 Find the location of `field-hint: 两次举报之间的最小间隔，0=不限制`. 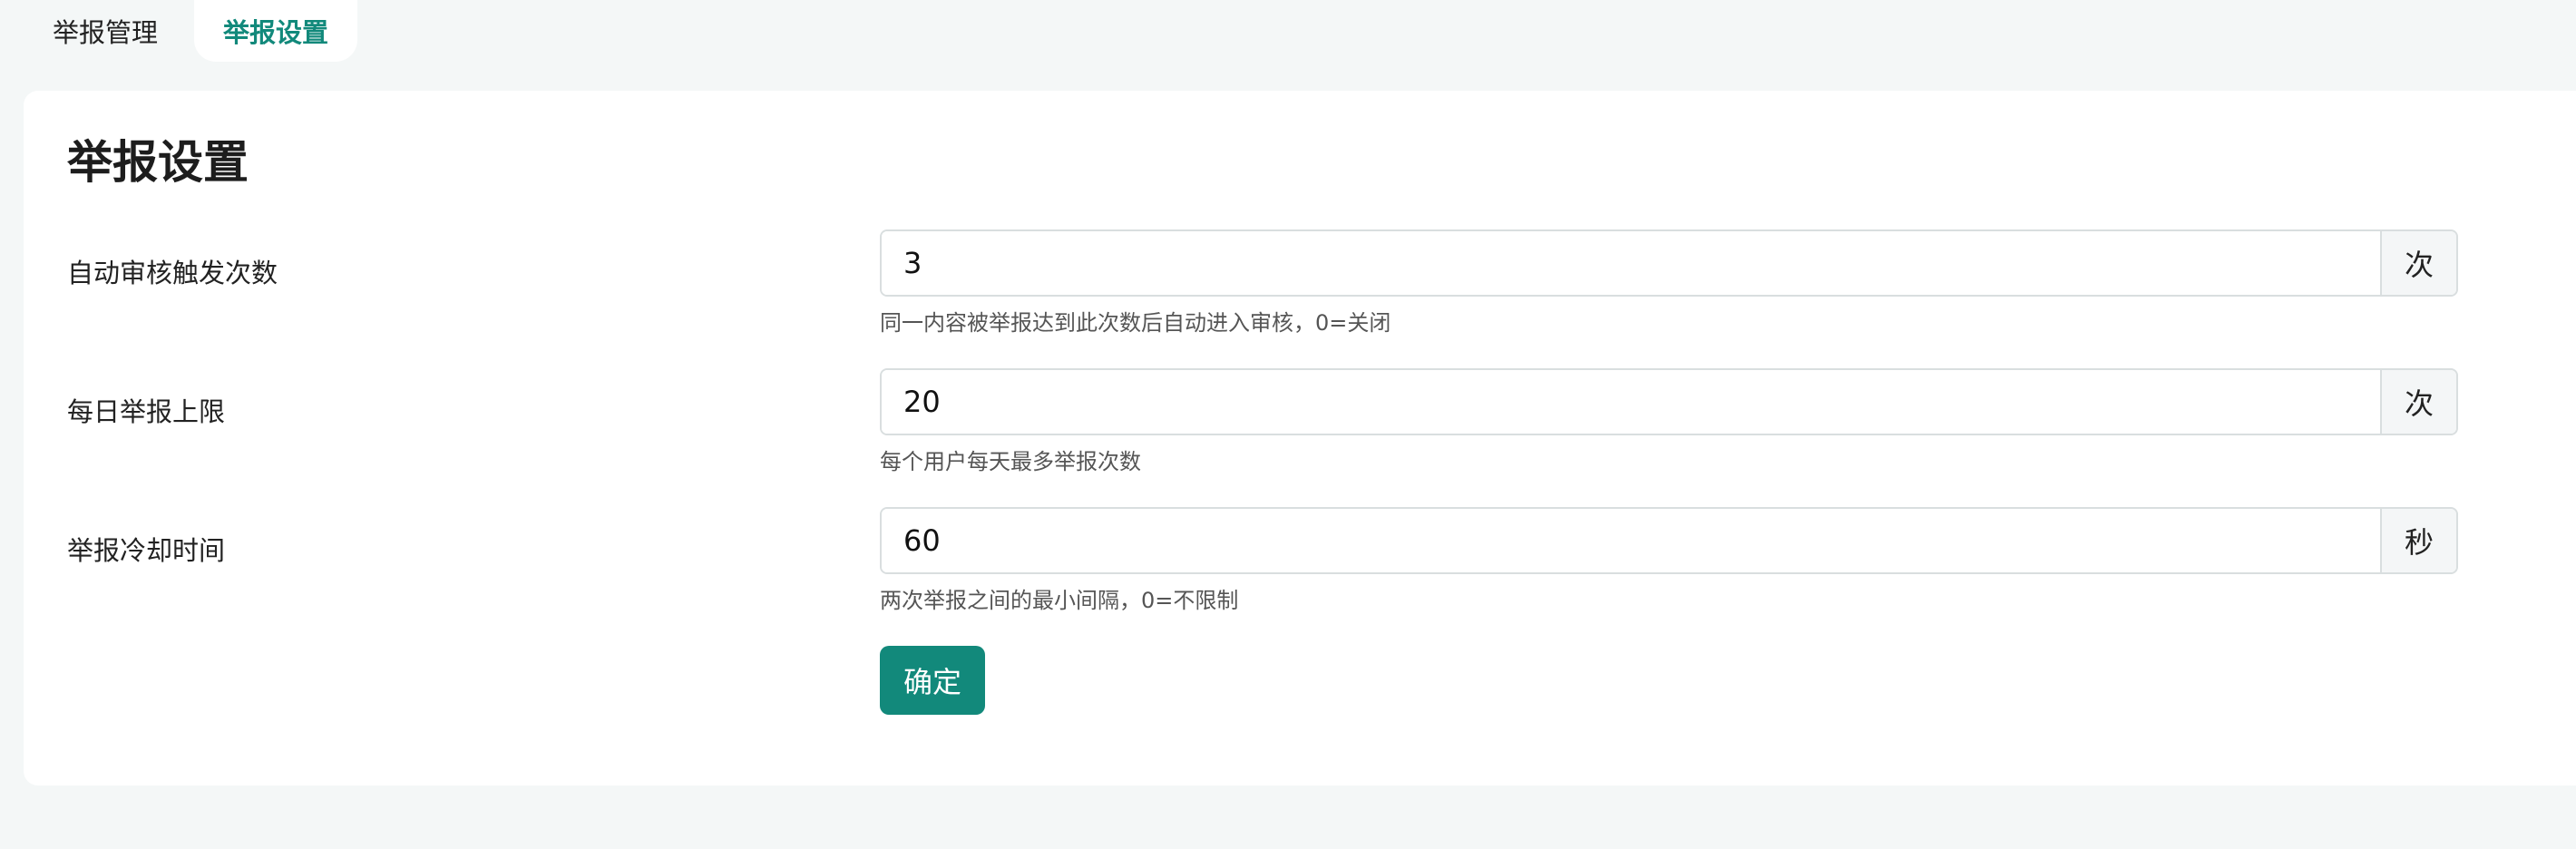

field-hint: 两次举报之间的最小间隔，0=不限制 is located at coordinates (1059, 600).